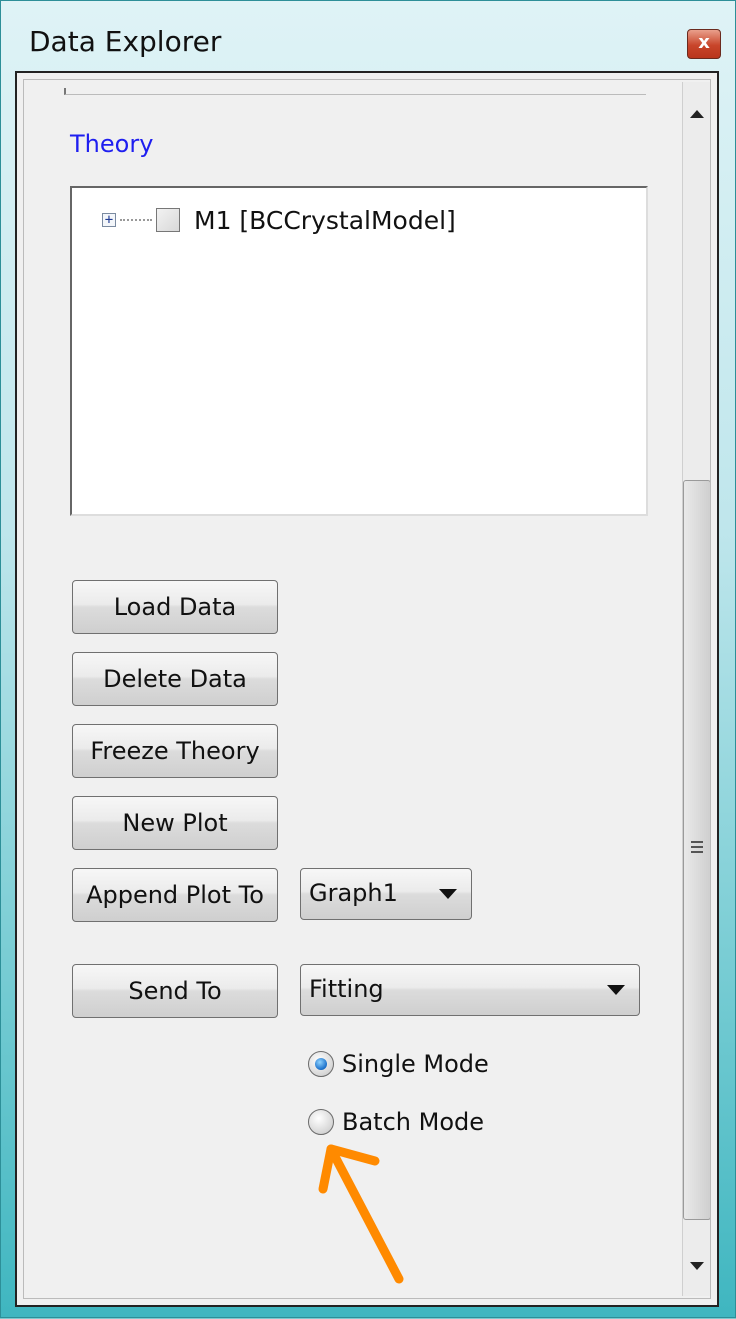  I want to click on annotation-overlay, so click(361, 1214).